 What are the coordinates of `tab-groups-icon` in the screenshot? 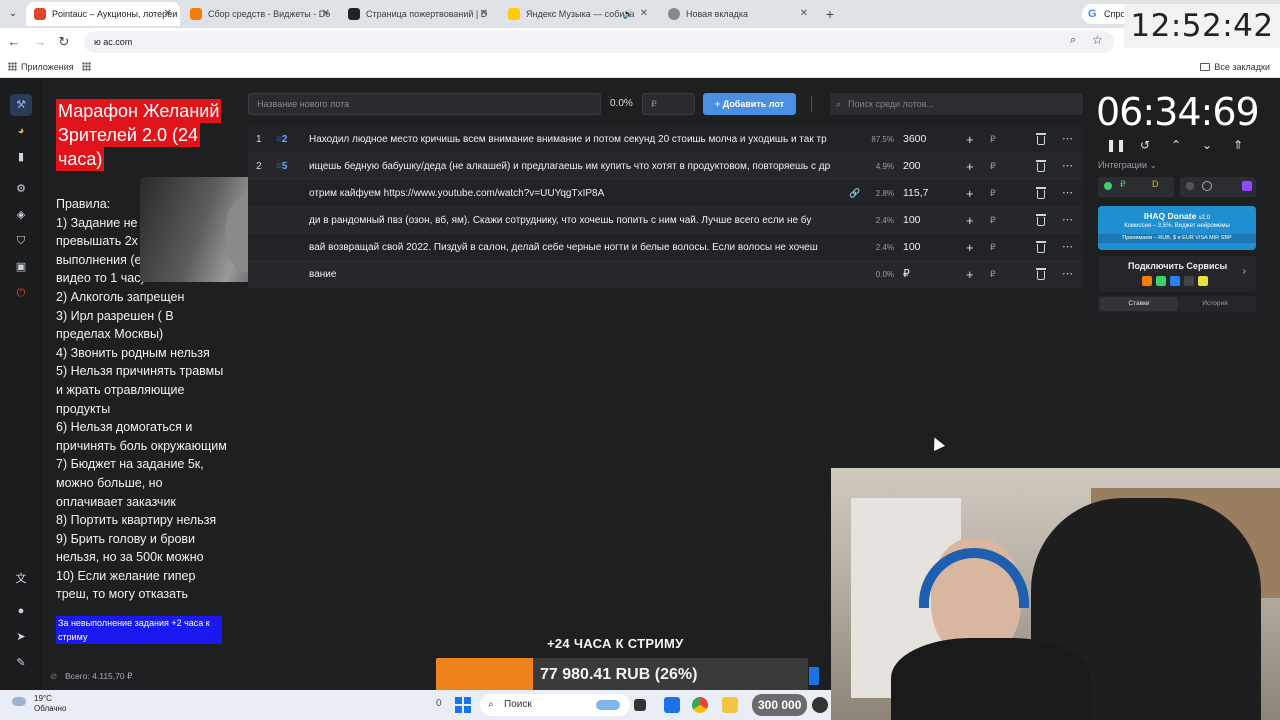 It's located at (88, 67).